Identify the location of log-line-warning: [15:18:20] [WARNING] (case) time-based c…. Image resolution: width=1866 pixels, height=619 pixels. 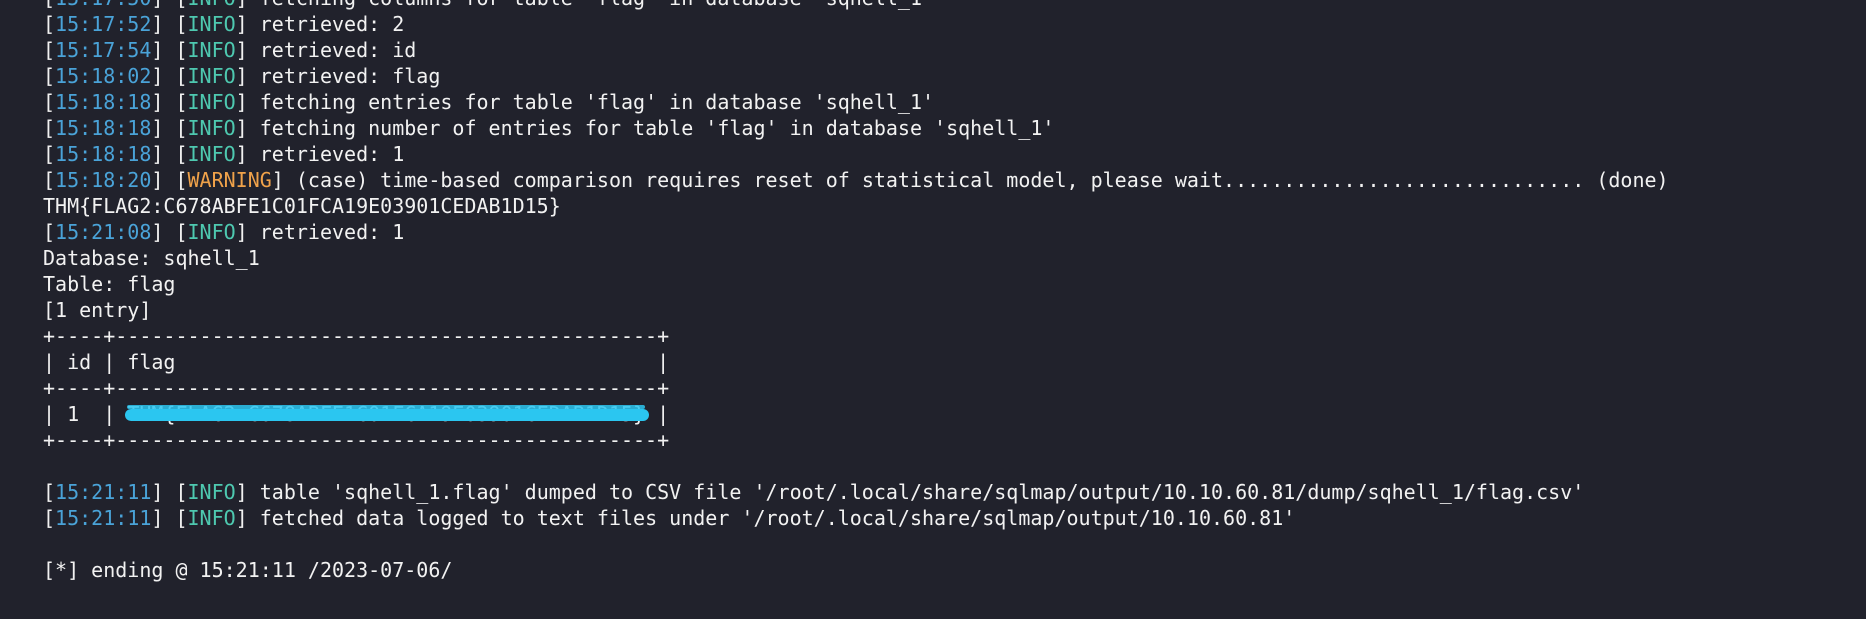
(856, 180).